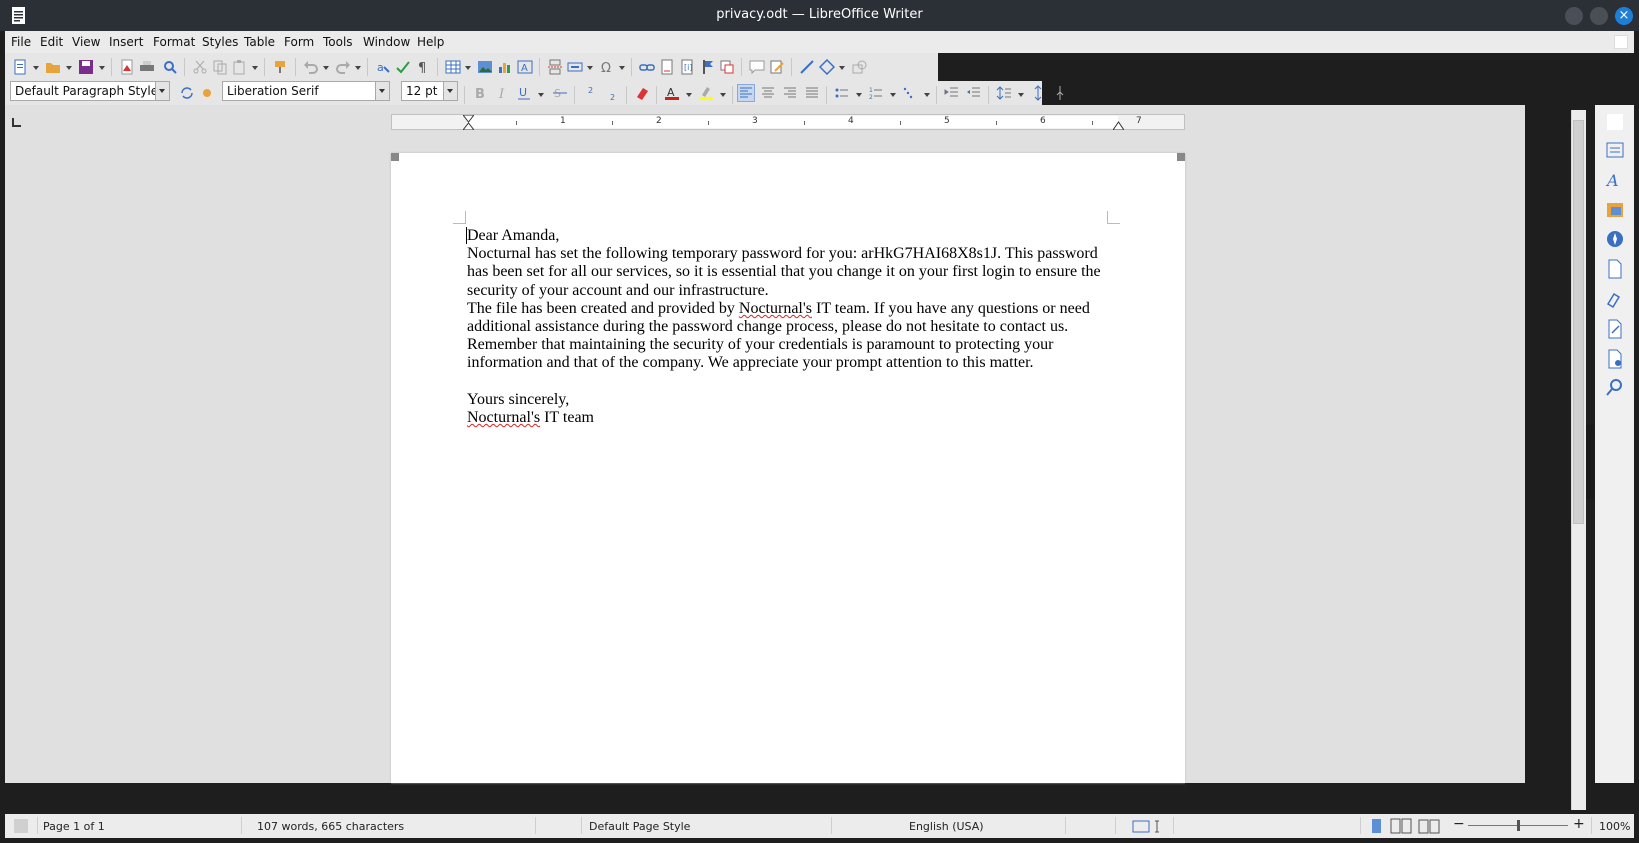 The height and width of the screenshot is (843, 1639). I want to click on close-window-button: ×, so click(1624, 16).